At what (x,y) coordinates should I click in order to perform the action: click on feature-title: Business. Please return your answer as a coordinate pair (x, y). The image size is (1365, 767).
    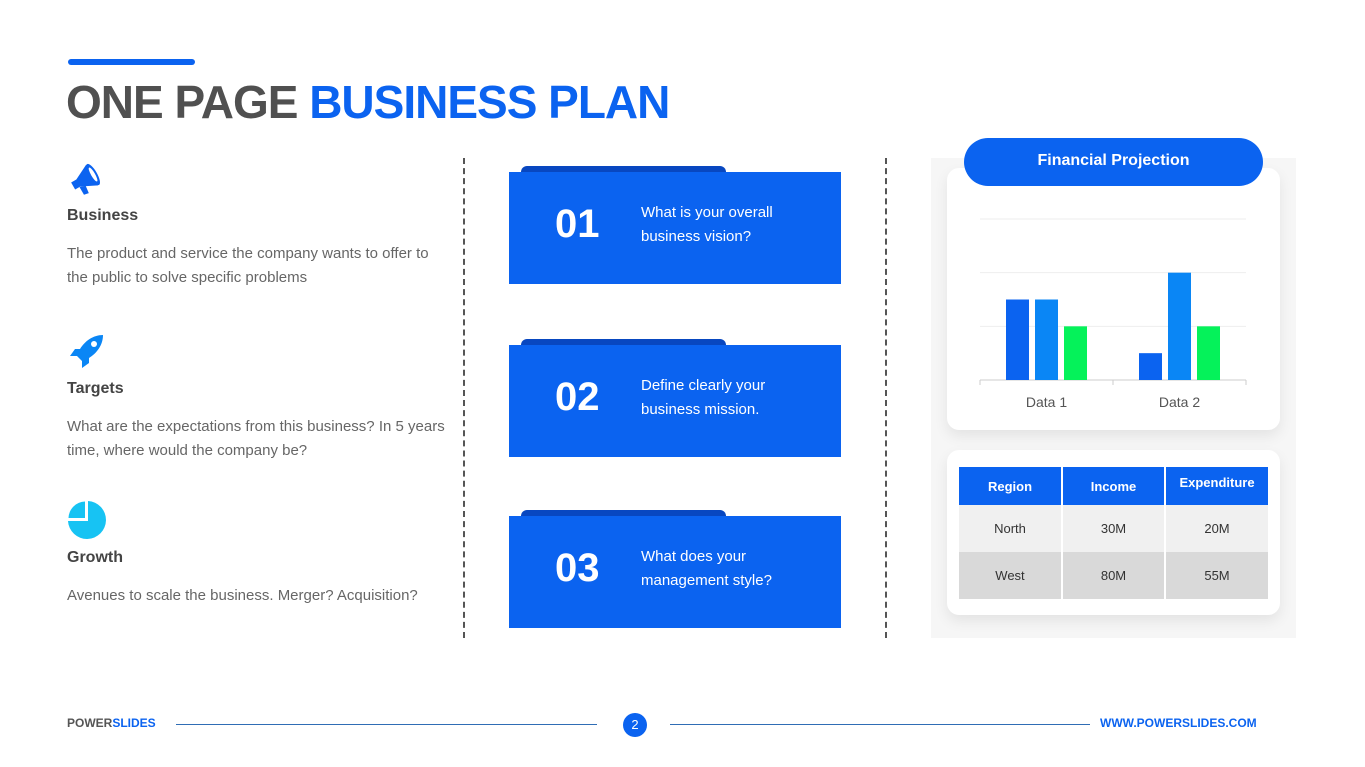
    Looking at the image, I should click on (103, 215).